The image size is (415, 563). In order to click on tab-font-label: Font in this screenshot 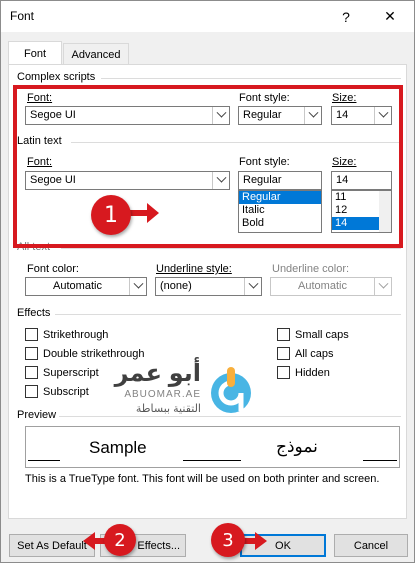, I will do `click(34, 53)`.